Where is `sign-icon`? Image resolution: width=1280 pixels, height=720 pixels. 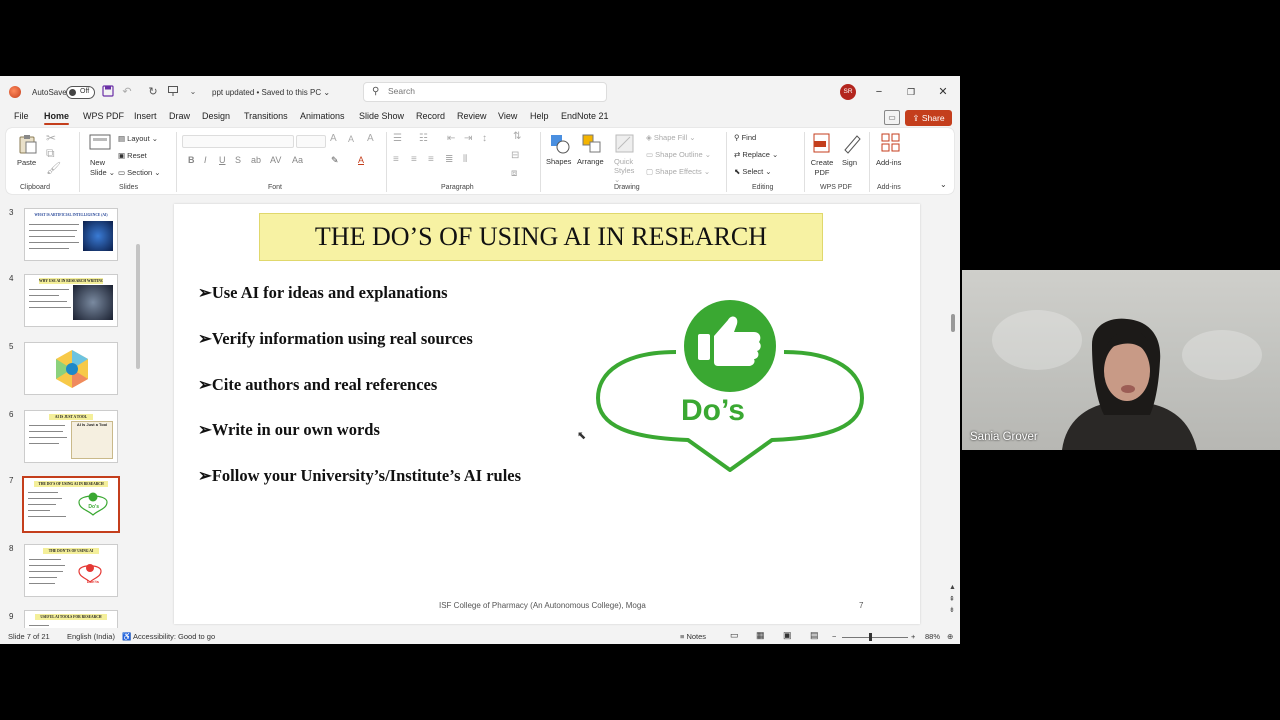 sign-icon is located at coordinates (852, 143).